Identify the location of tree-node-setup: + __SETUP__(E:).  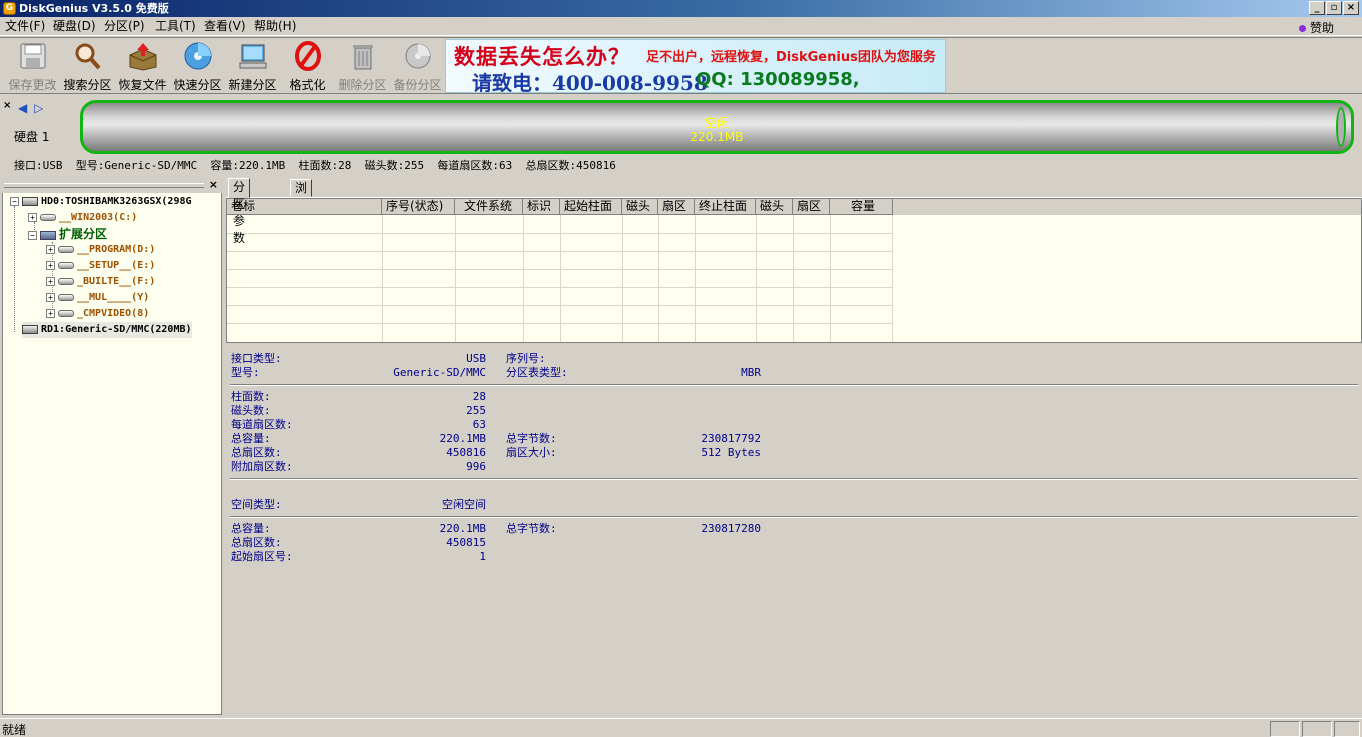
(100, 266).